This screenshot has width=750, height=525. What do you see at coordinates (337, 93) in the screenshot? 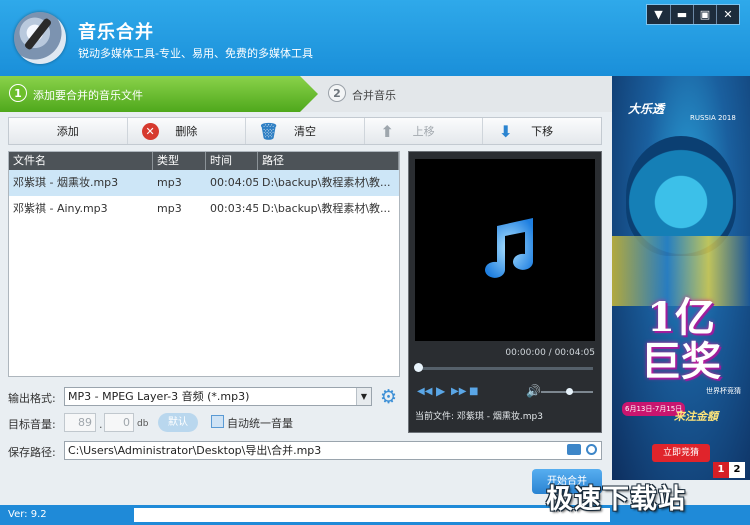
I see `step-2-number: 2` at bounding box center [337, 93].